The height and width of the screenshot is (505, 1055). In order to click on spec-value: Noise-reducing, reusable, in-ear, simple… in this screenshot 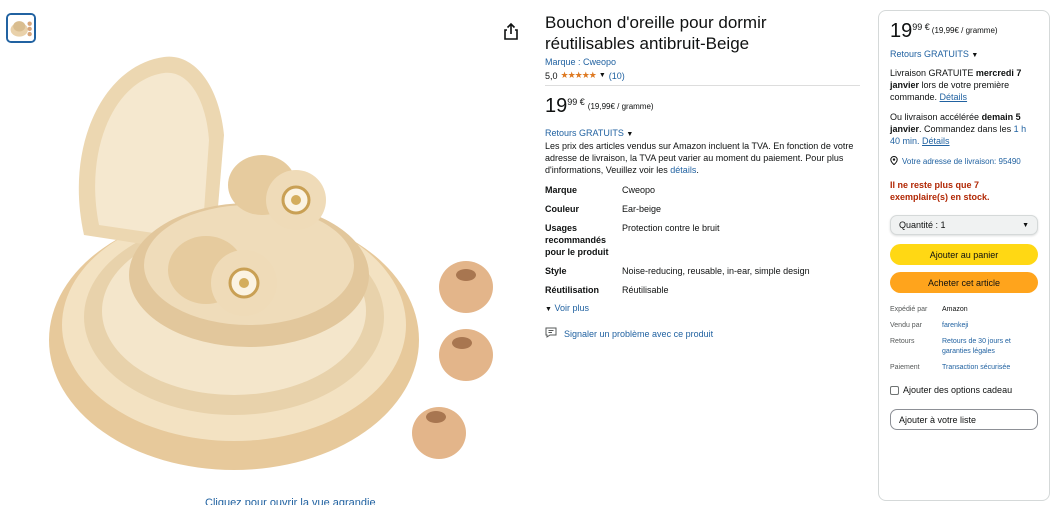, I will do `click(716, 271)`.